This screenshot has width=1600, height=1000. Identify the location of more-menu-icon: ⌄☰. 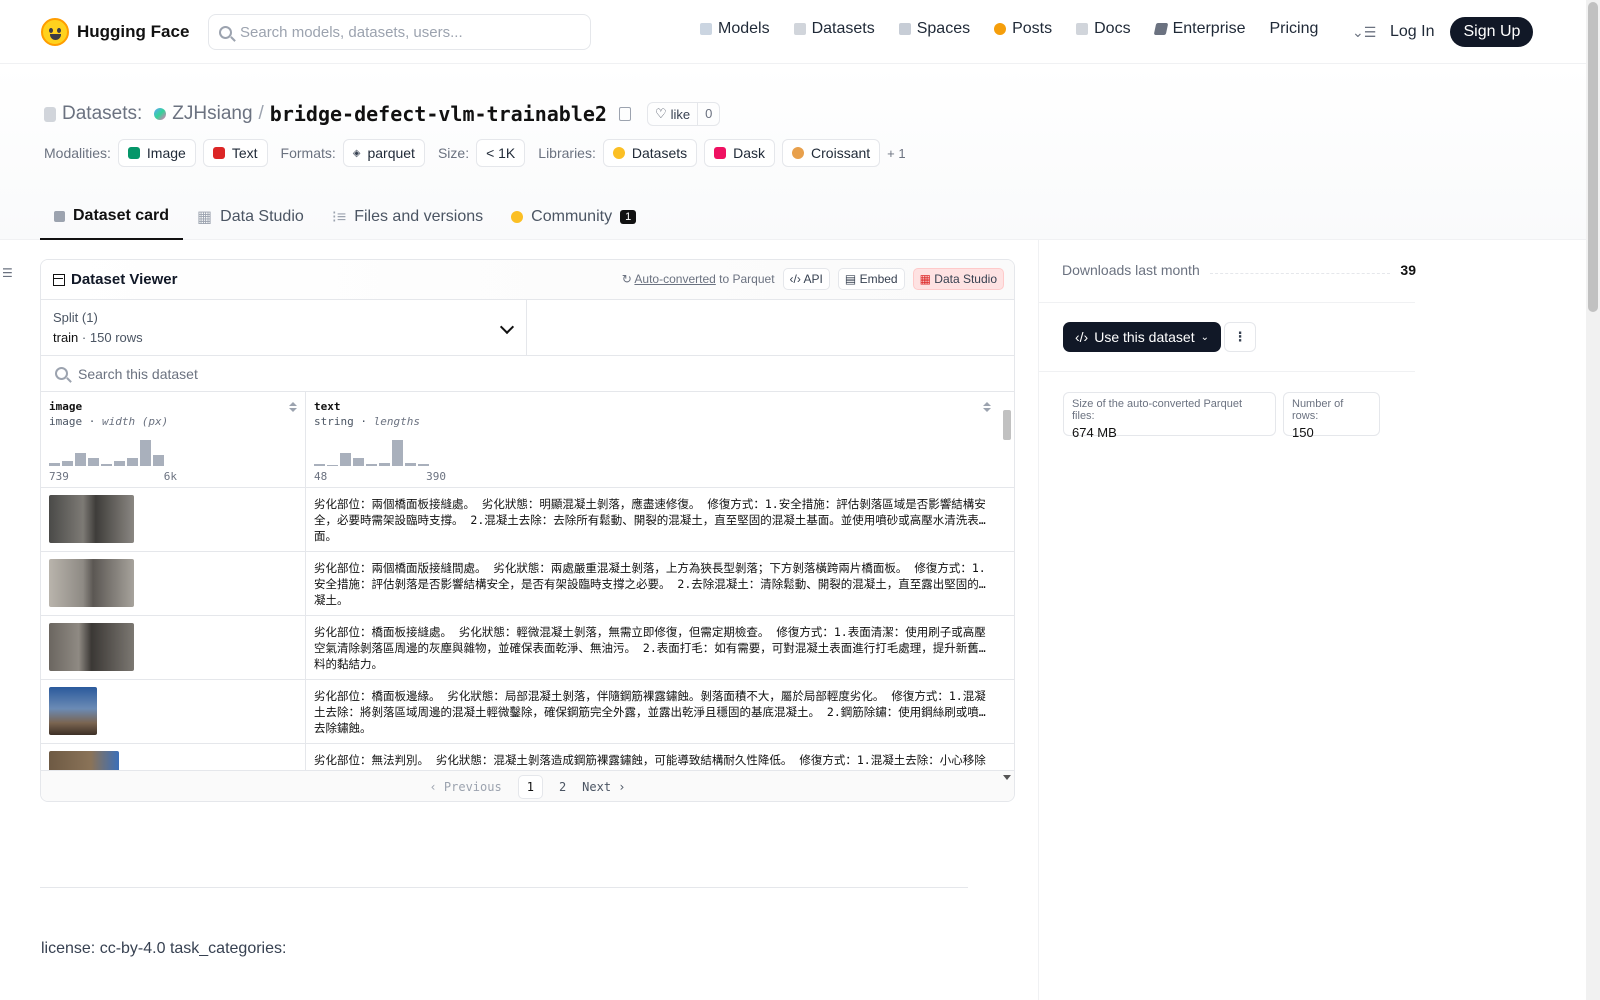
(1364, 32).